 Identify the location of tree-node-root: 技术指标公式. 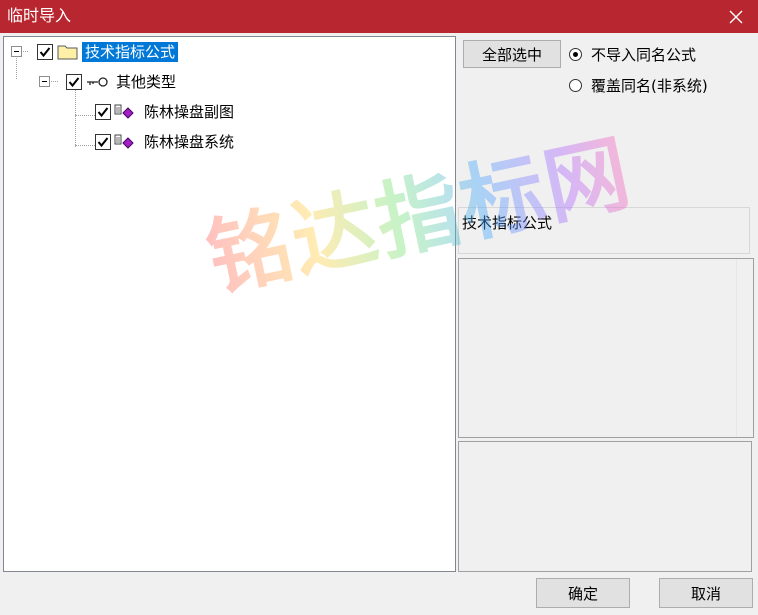
(108, 52).